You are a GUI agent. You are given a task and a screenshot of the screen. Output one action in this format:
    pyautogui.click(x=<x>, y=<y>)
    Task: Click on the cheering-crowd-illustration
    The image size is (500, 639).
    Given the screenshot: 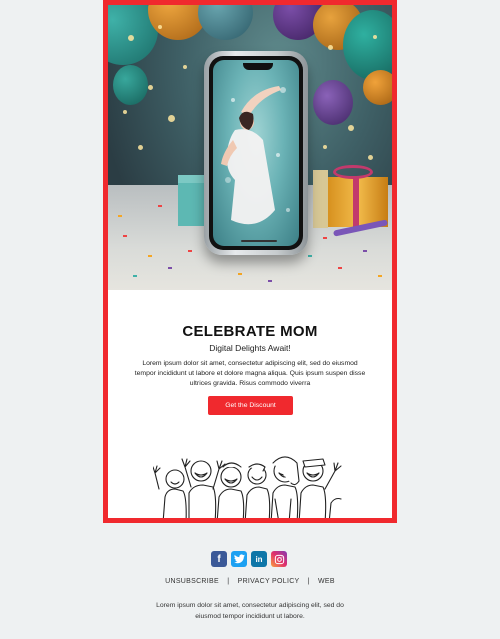 What is the action you would take?
    pyautogui.click(x=247, y=487)
    